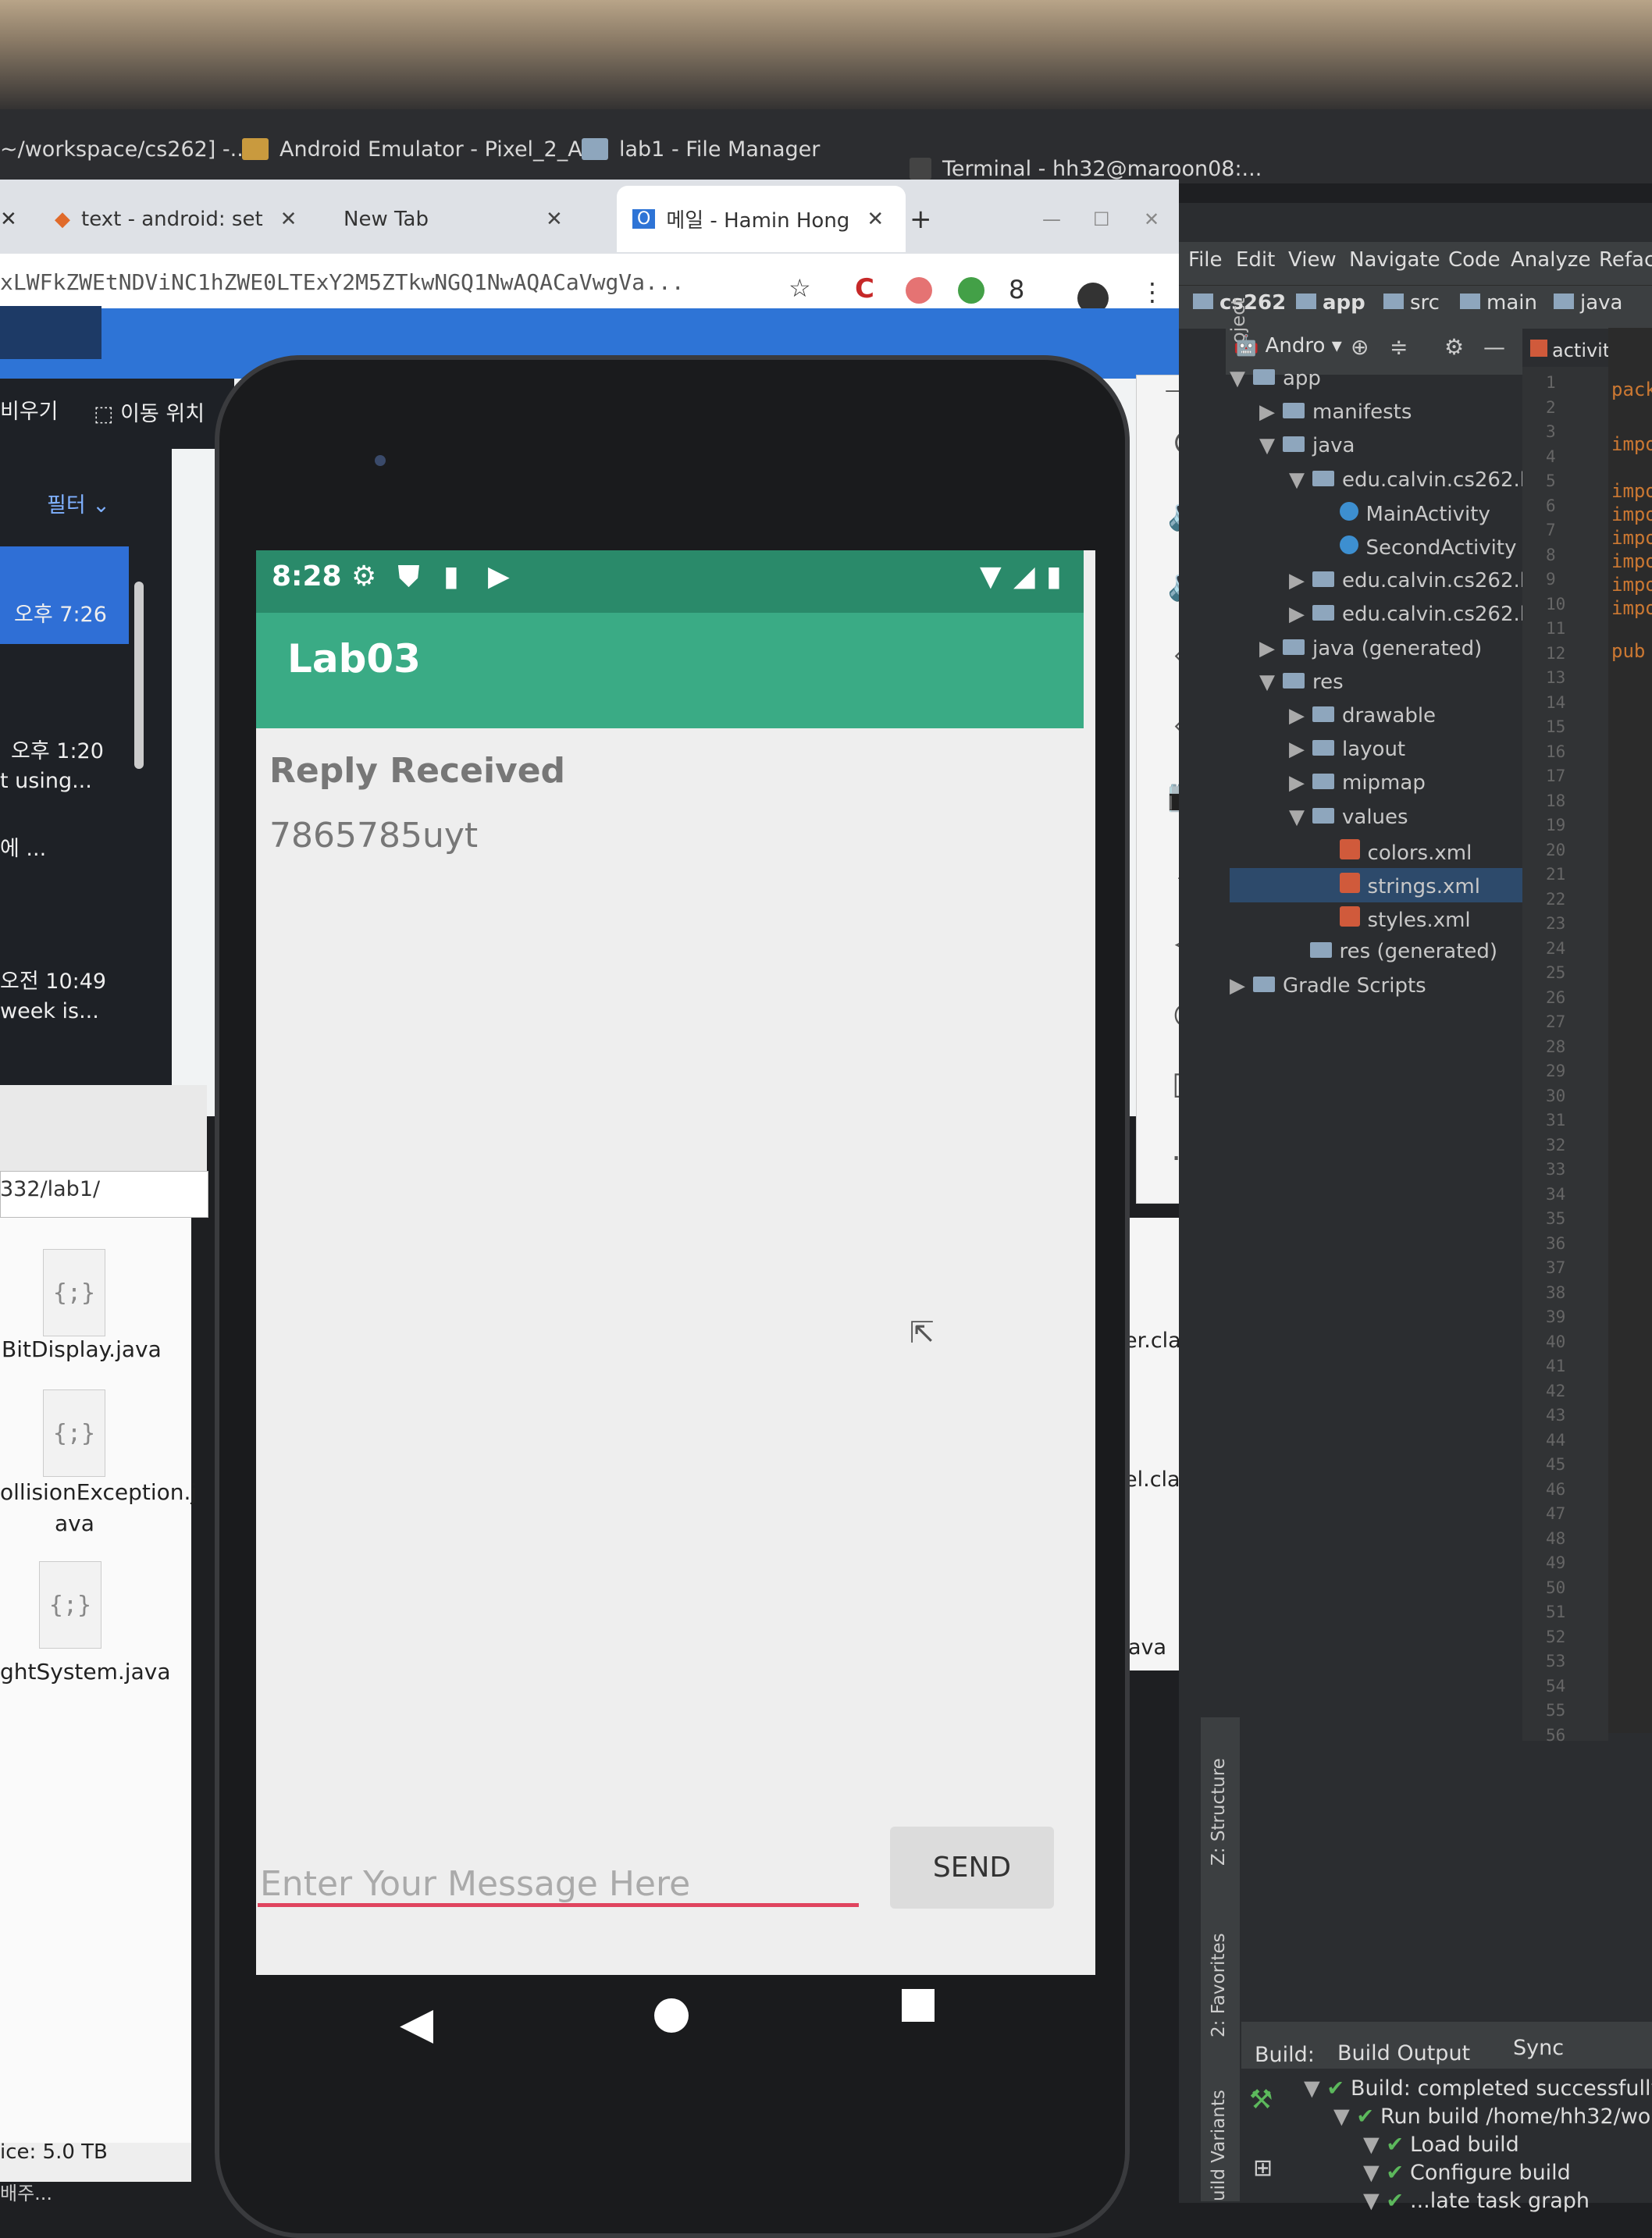 The image size is (1652, 2238). I want to click on menu-code: Code, so click(1475, 260).